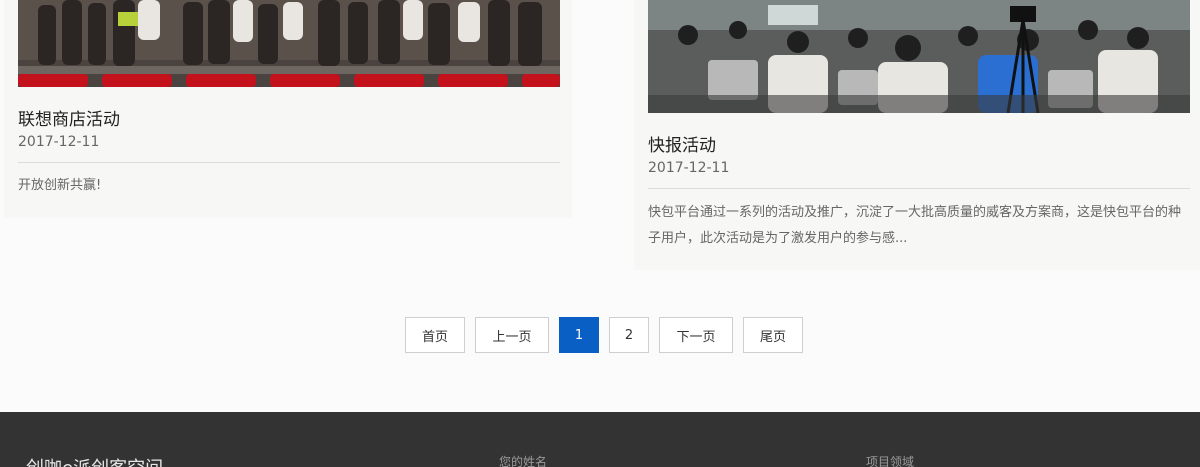  Describe the element at coordinates (600, 439) in the screenshot. I see `footer: 创咖e派创客空间 您的姓名 项目领域` at that location.